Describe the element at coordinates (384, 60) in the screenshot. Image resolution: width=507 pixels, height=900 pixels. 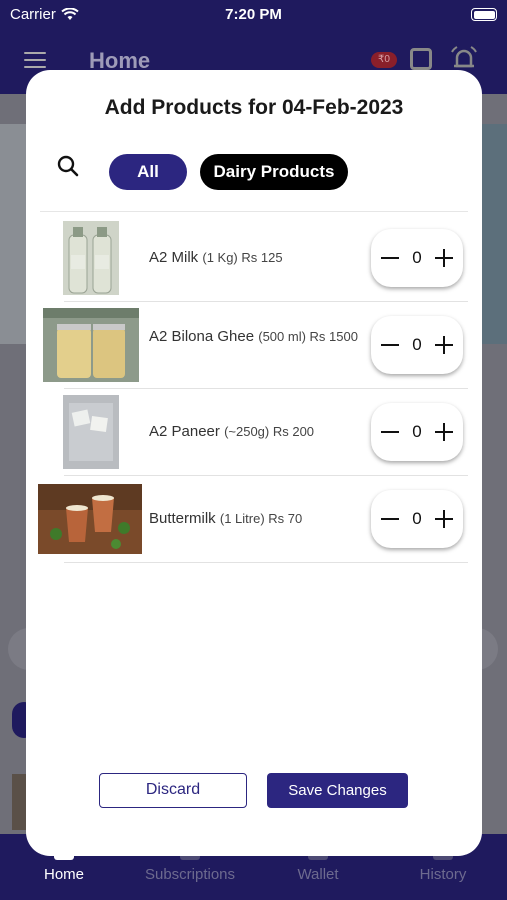
I see `wallet-balance-badge: ₹0` at that location.